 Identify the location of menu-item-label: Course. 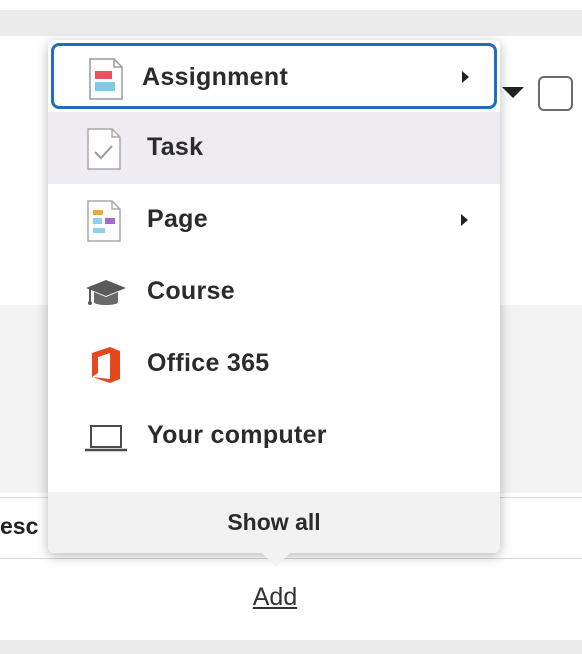
(191, 291).